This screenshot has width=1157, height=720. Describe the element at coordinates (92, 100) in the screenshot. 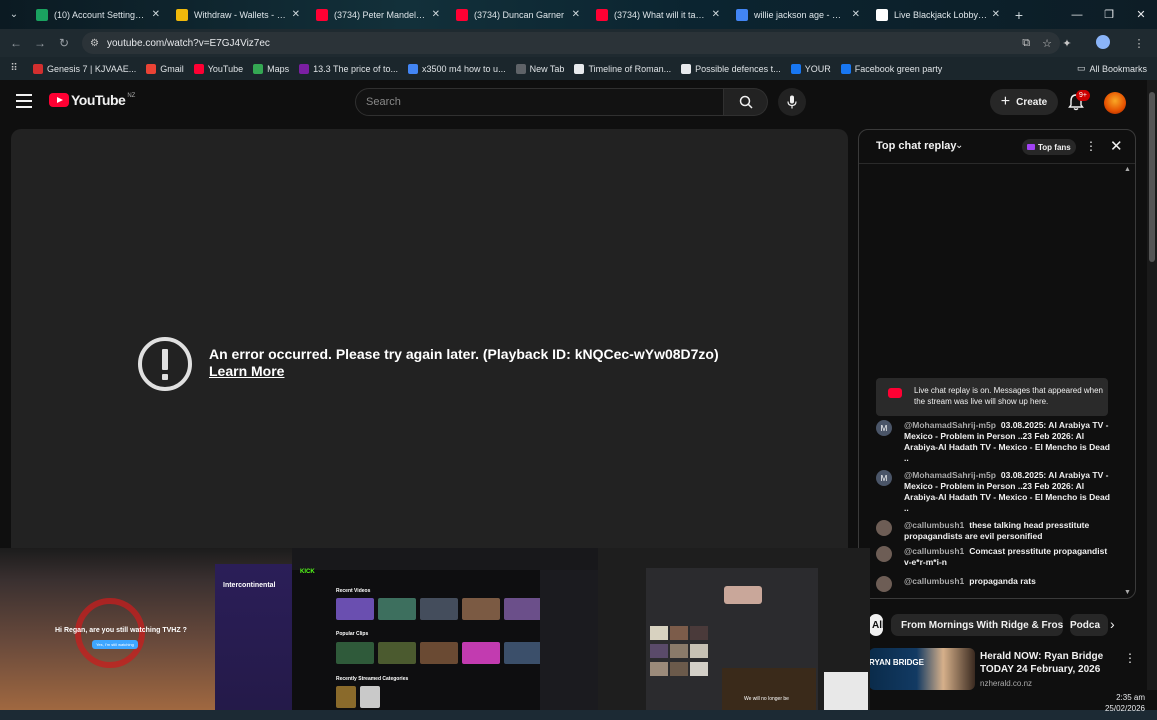

I see `youtube-logo: YouTube NZ` at that location.